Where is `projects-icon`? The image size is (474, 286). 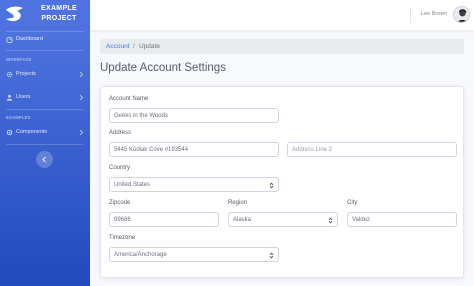 projects-icon is located at coordinates (9, 74).